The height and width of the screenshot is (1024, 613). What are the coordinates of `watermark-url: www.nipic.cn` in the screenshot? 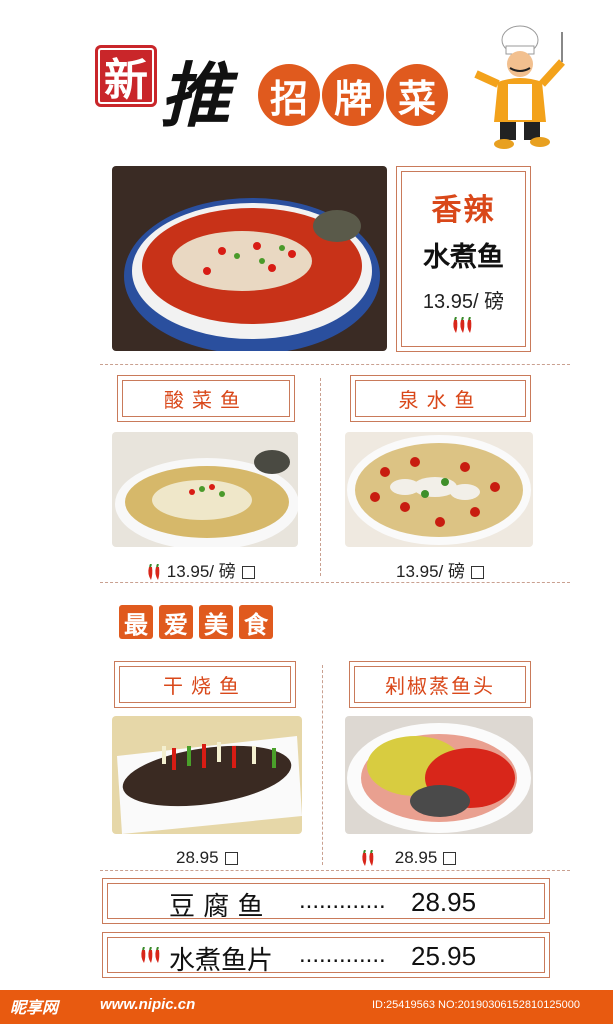 It's located at (148, 1004).